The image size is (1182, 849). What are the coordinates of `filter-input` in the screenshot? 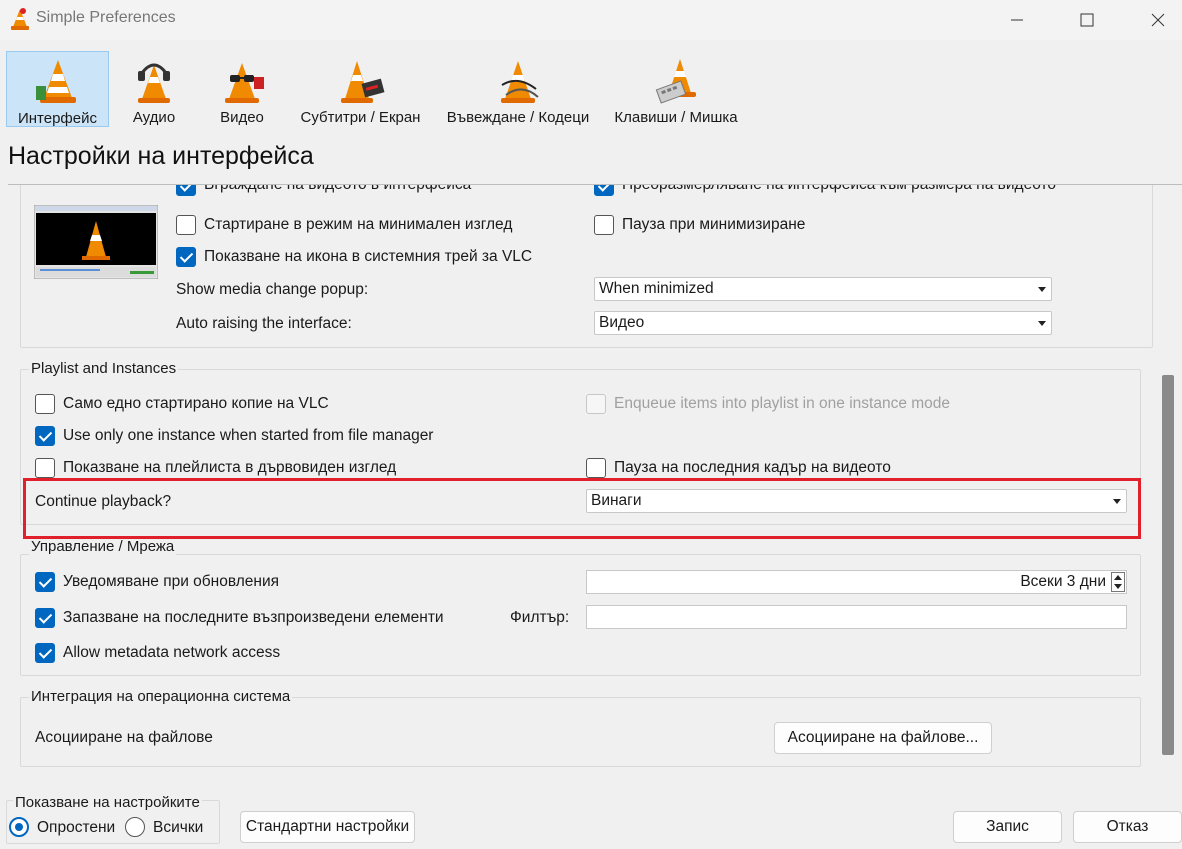 It's located at (856, 617).